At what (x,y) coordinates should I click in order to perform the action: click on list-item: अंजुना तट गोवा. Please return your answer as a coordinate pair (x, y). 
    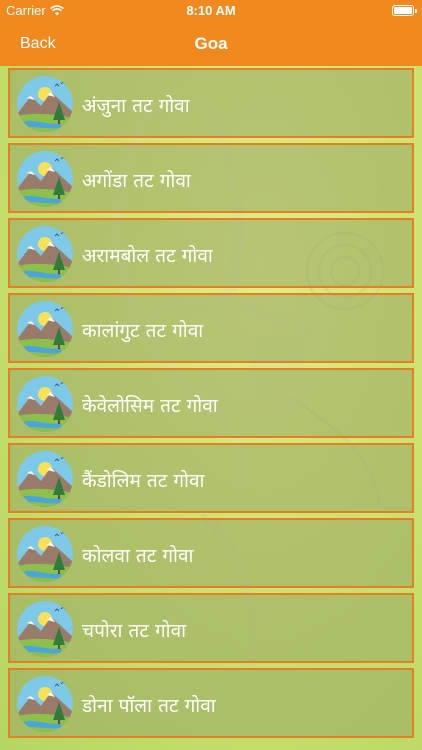
    Looking at the image, I should click on (211, 103).